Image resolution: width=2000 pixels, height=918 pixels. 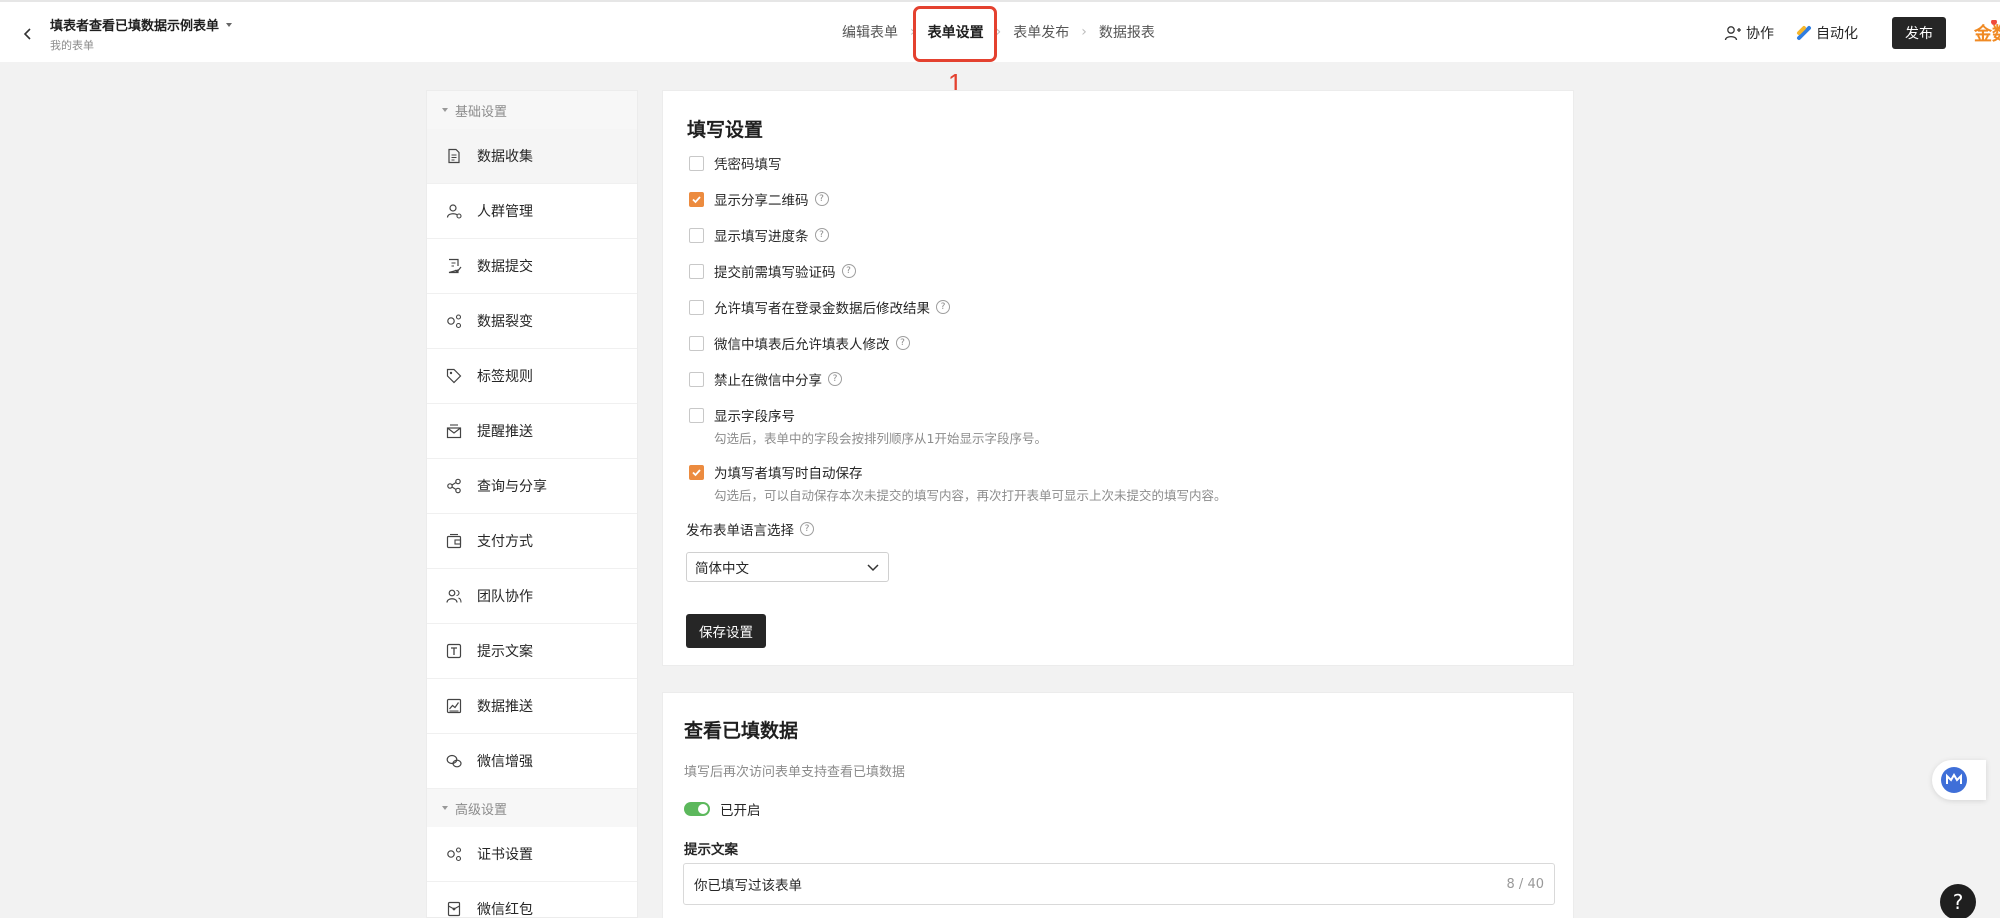 What do you see at coordinates (748, 165) in the screenshot?
I see `option-label: 凭密码填写` at bounding box center [748, 165].